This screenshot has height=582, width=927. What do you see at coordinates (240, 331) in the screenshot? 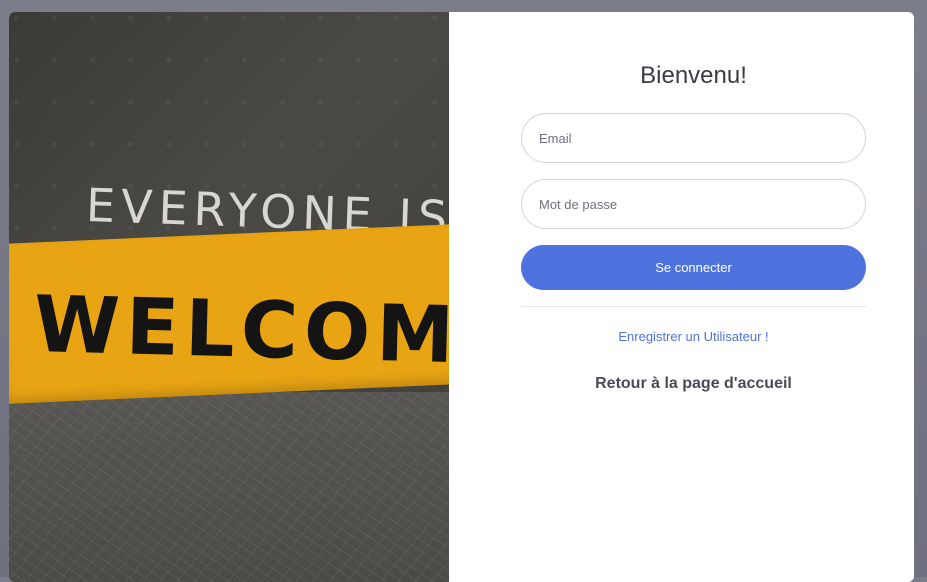
I see `photo-text-welcome: WELCOME` at bounding box center [240, 331].